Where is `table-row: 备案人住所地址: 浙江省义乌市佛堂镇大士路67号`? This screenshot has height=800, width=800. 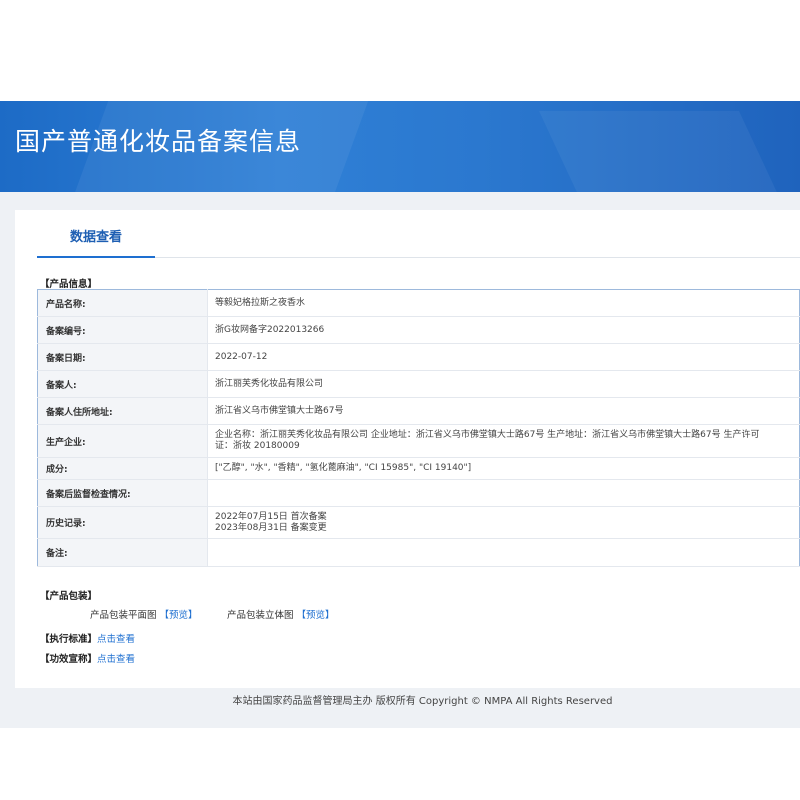
table-row: 备案人住所地址: 浙江省义乌市佛堂镇大士路67号 is located at coordinates (418, 411).